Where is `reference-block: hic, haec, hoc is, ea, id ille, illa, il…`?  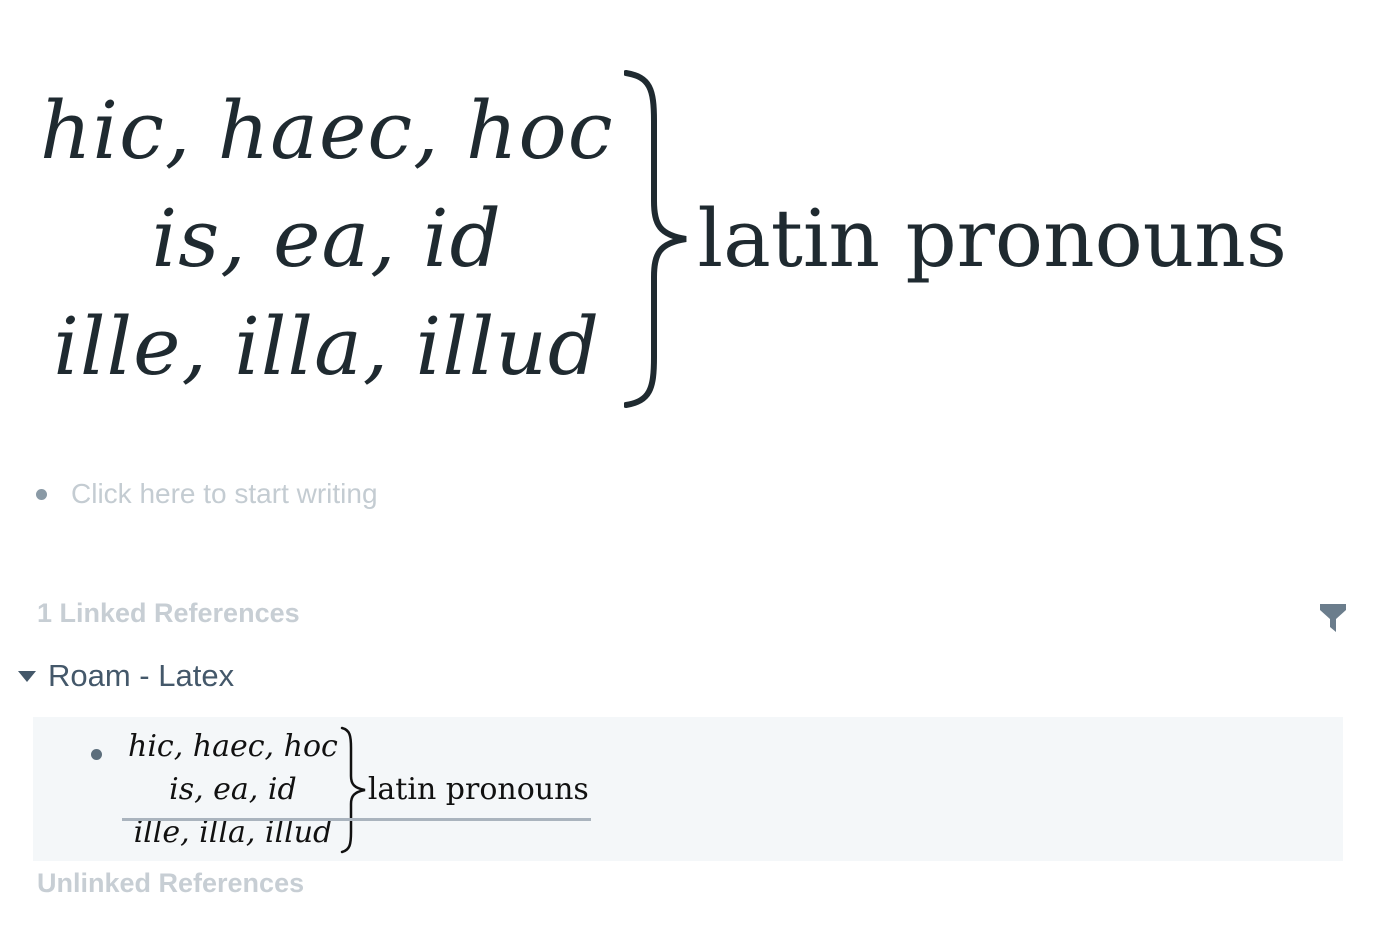
reference-block: hic, haec, hoc is, ea, id ille, illa, il… is located at coordinates (341, 789).